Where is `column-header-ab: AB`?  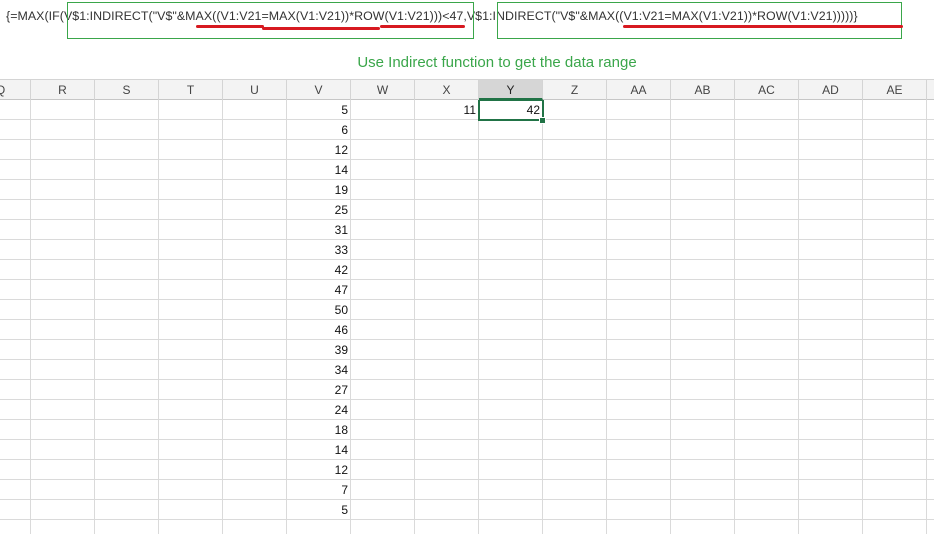
column-header-ab: AB is located at coordinates (703, 90).